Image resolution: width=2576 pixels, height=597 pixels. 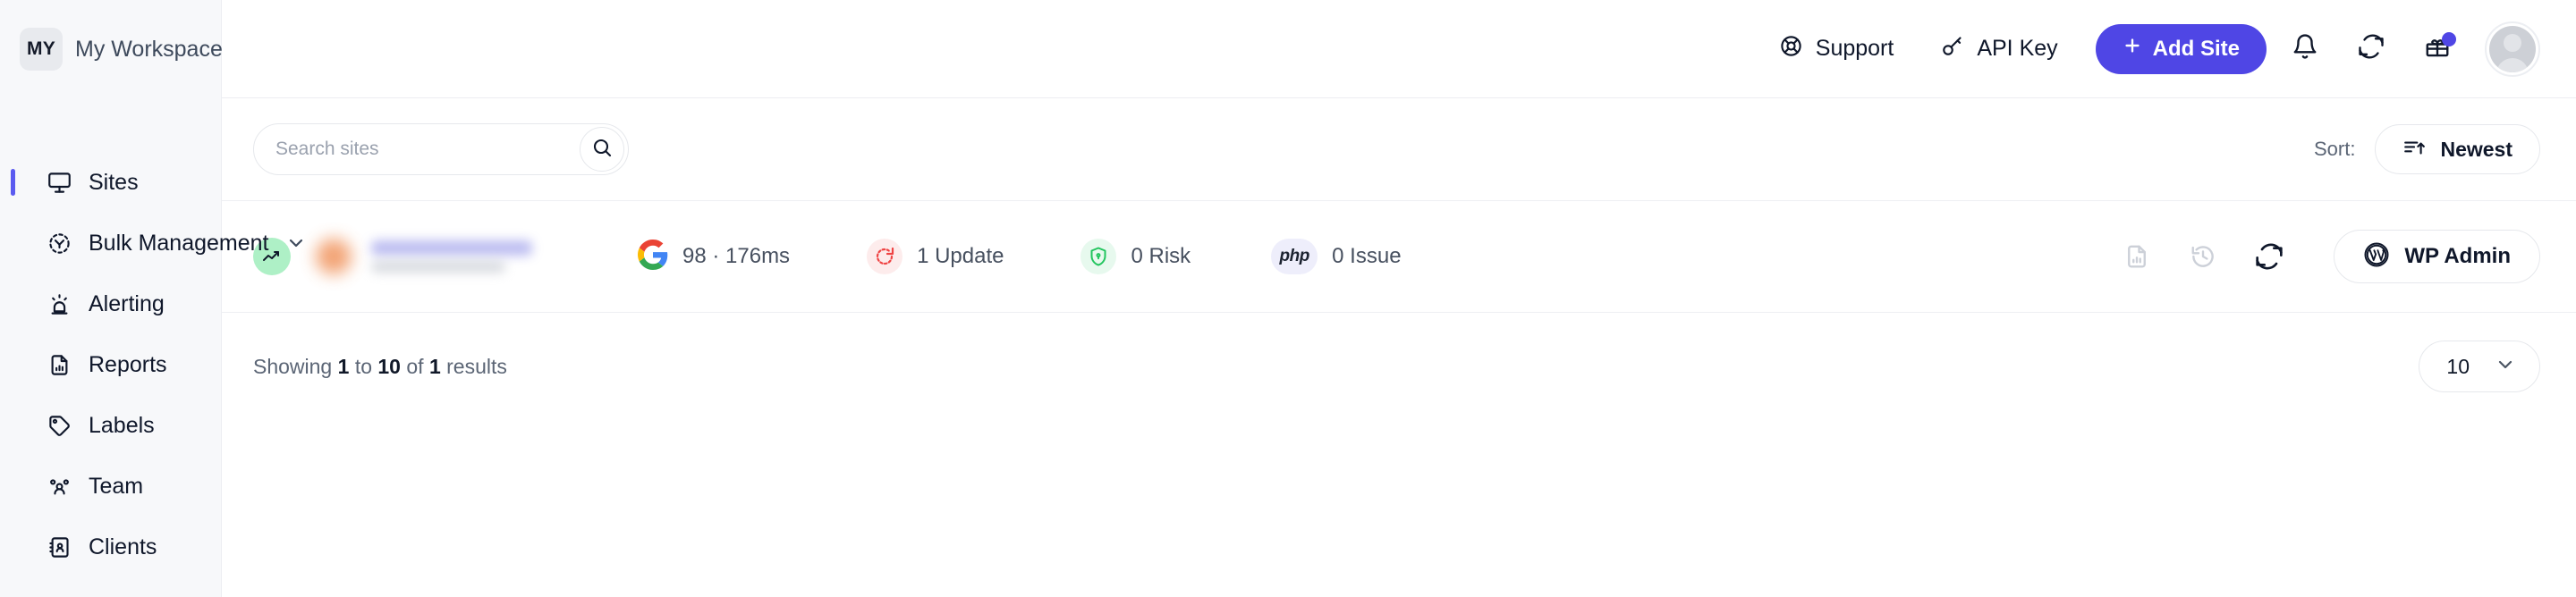 I want to click on sidebar-item-bulk-management: Bulk Management, so click(x=151, y=243).